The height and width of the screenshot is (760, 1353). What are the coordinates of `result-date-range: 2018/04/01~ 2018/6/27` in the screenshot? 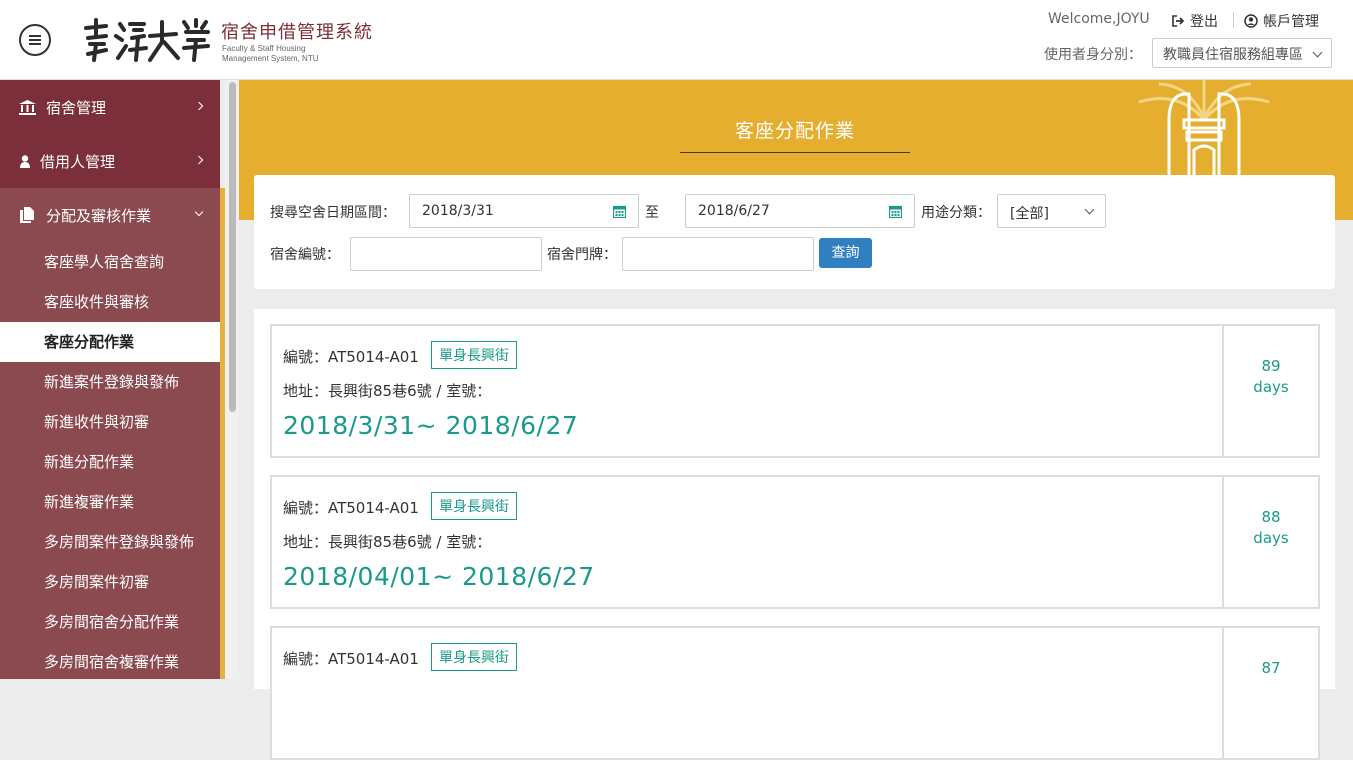 It's located at (439, 576).